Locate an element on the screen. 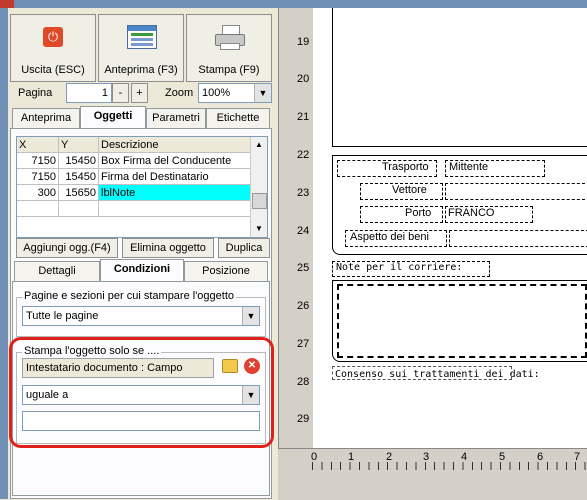 The height and width of the screenshot is (500, 587). table-row-2-y: 15450 is located at coordinates (79, 177).